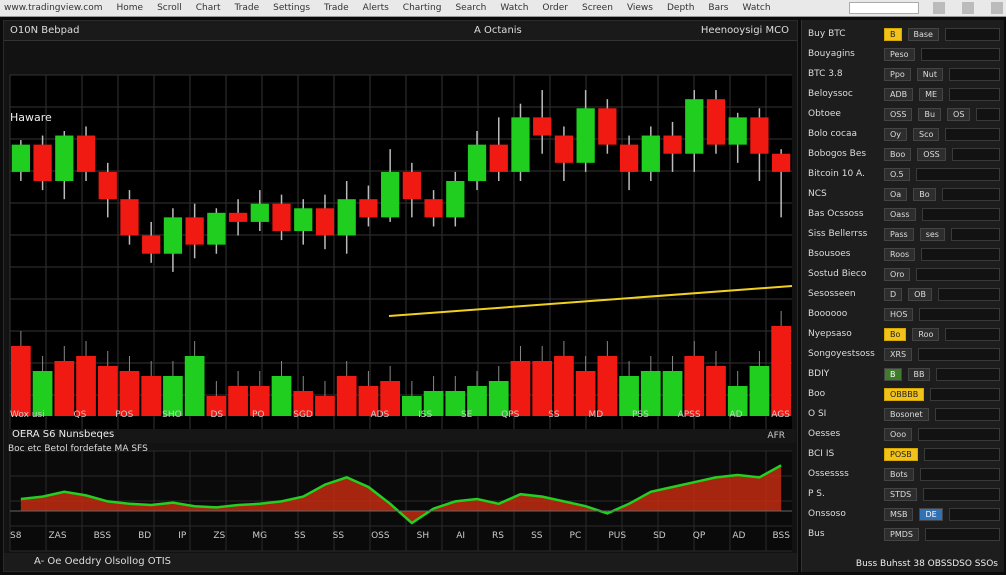  What do you see at coordinates (931, 514) in the screenshot?
I see `panel-button: DE` at bounding box center [931, 514].